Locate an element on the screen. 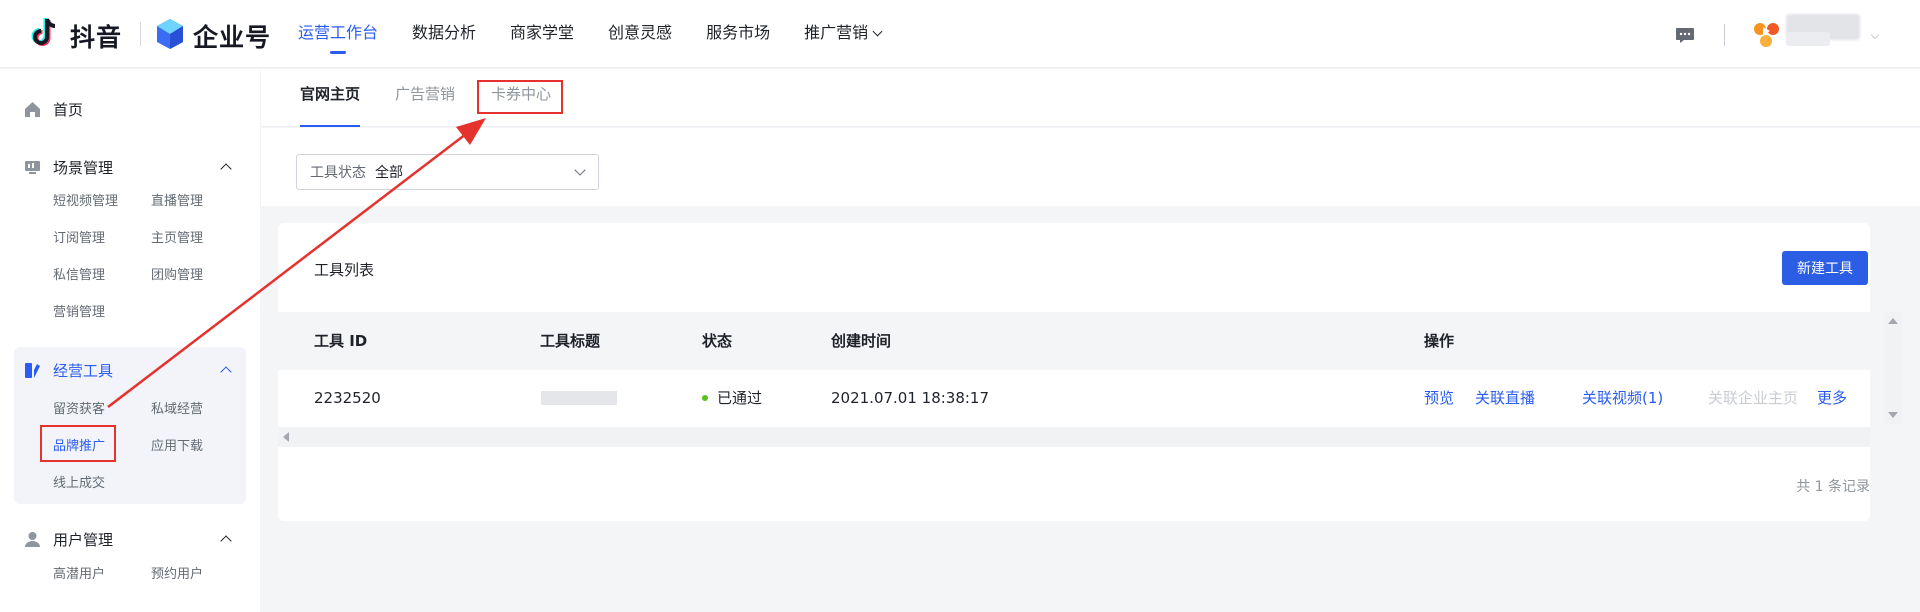 Image resolution: width=1920 pixels, height=612 pixels. tools-icon is located at coordinates (32, 370).